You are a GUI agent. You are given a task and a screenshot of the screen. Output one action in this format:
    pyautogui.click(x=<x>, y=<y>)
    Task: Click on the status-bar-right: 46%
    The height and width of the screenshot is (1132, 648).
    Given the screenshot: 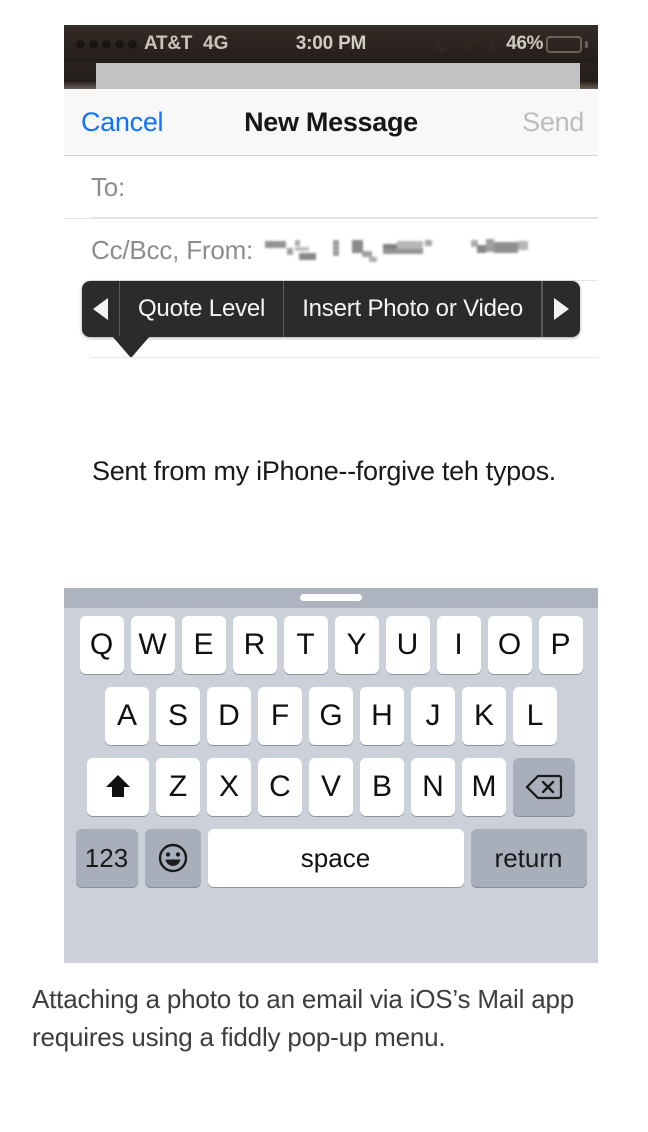 What is the action you would take?
    pyautogui.click(x=511, y=44)
    